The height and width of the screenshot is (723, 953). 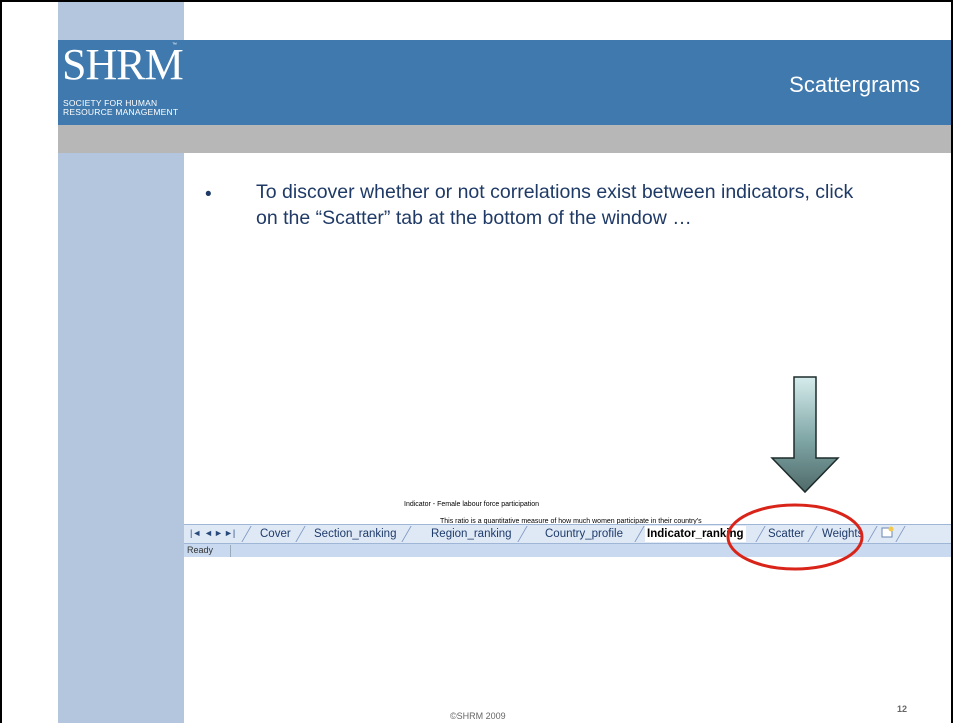 I want to click on down-arrow-icon, so click(x=805, y=435).